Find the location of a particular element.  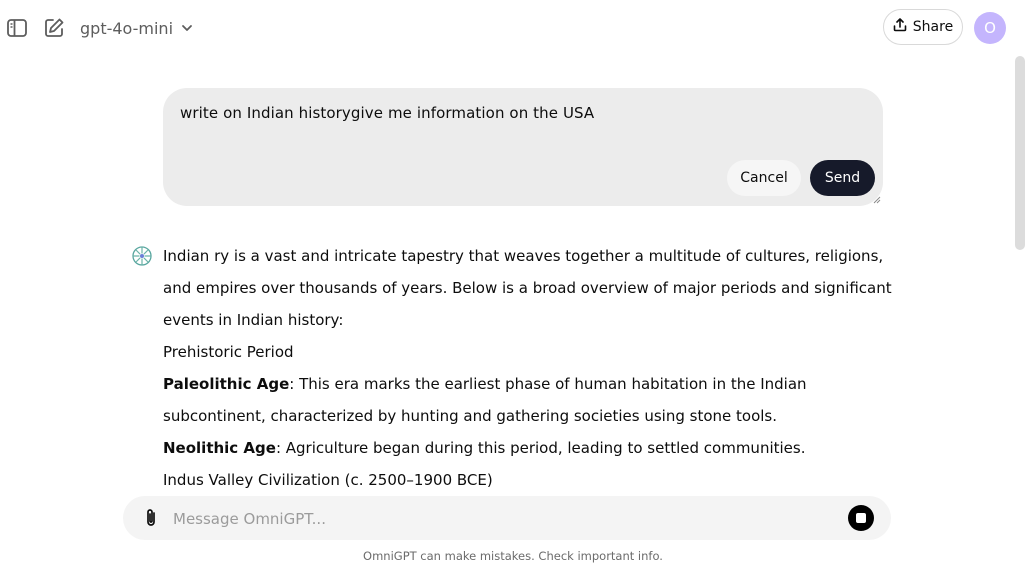

response-heading-prehistoric: Prehistoric Period is located at coordinates (228, 352).